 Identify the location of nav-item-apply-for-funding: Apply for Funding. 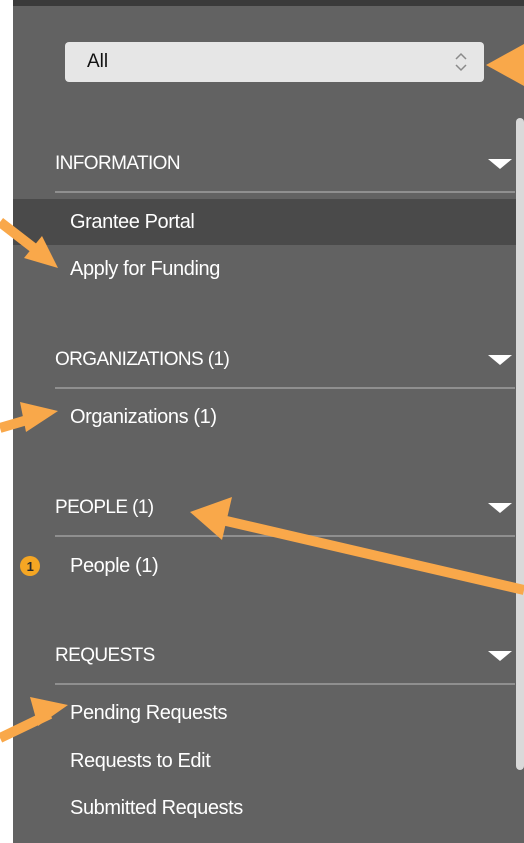
(265, 269).